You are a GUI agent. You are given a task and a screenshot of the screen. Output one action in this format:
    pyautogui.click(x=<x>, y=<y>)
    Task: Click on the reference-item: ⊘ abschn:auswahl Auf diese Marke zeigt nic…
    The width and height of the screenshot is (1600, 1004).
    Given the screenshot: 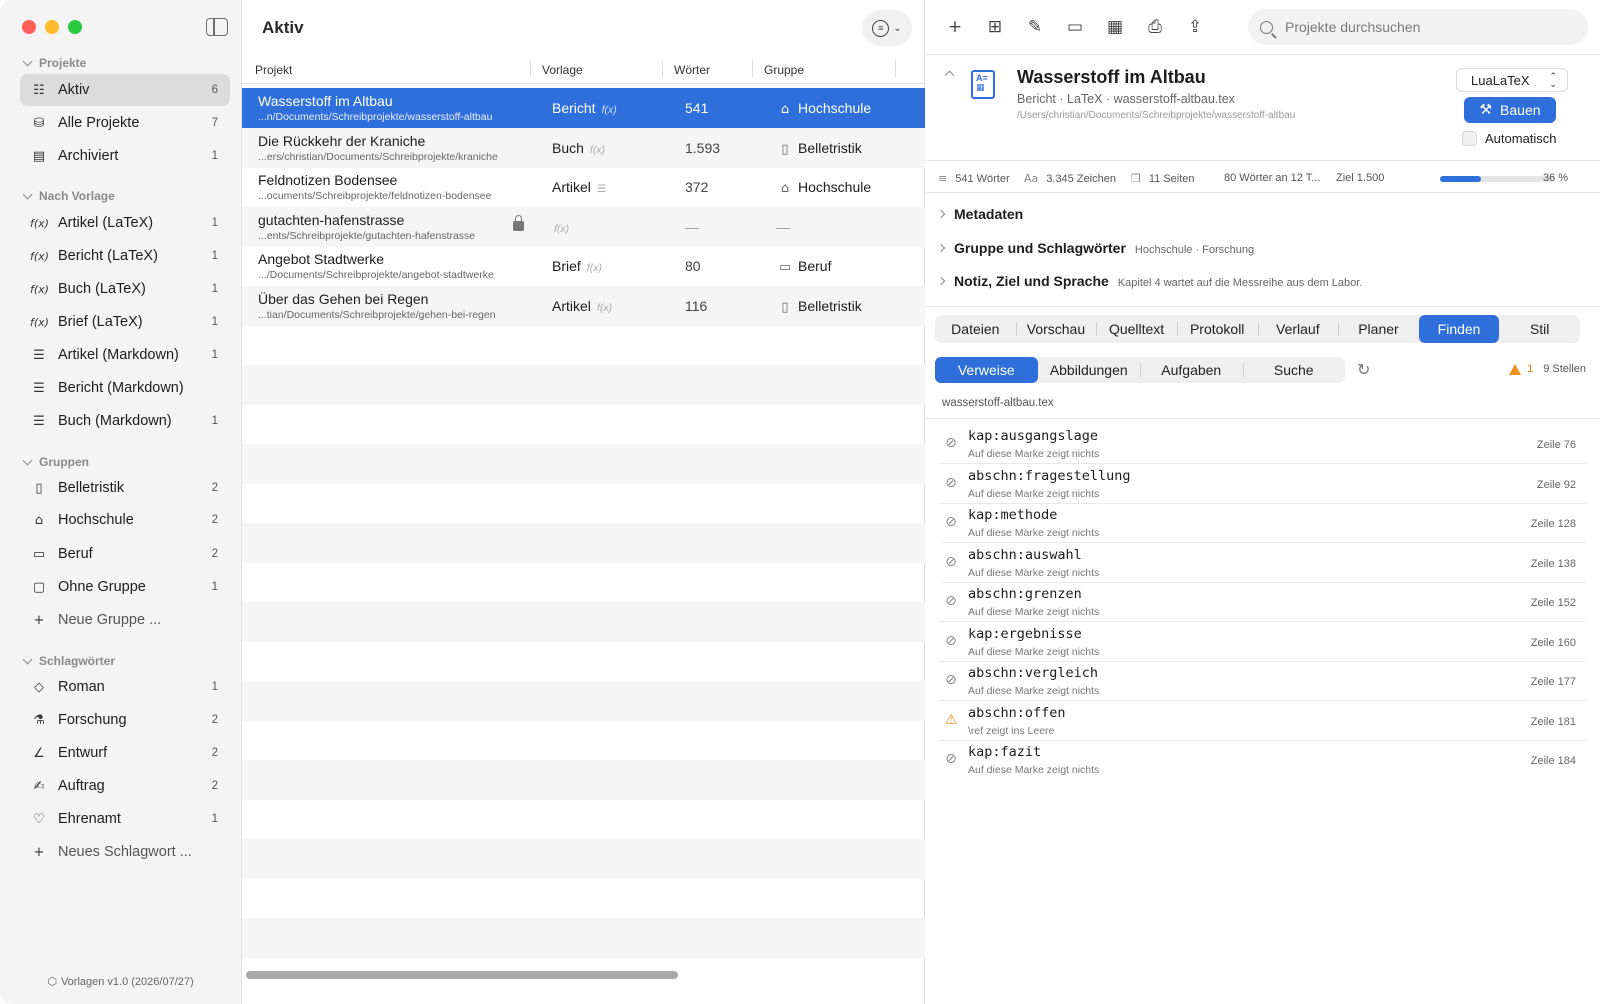 What is the action you would take?
    pyautogui.click(x=1263, y=563)
    